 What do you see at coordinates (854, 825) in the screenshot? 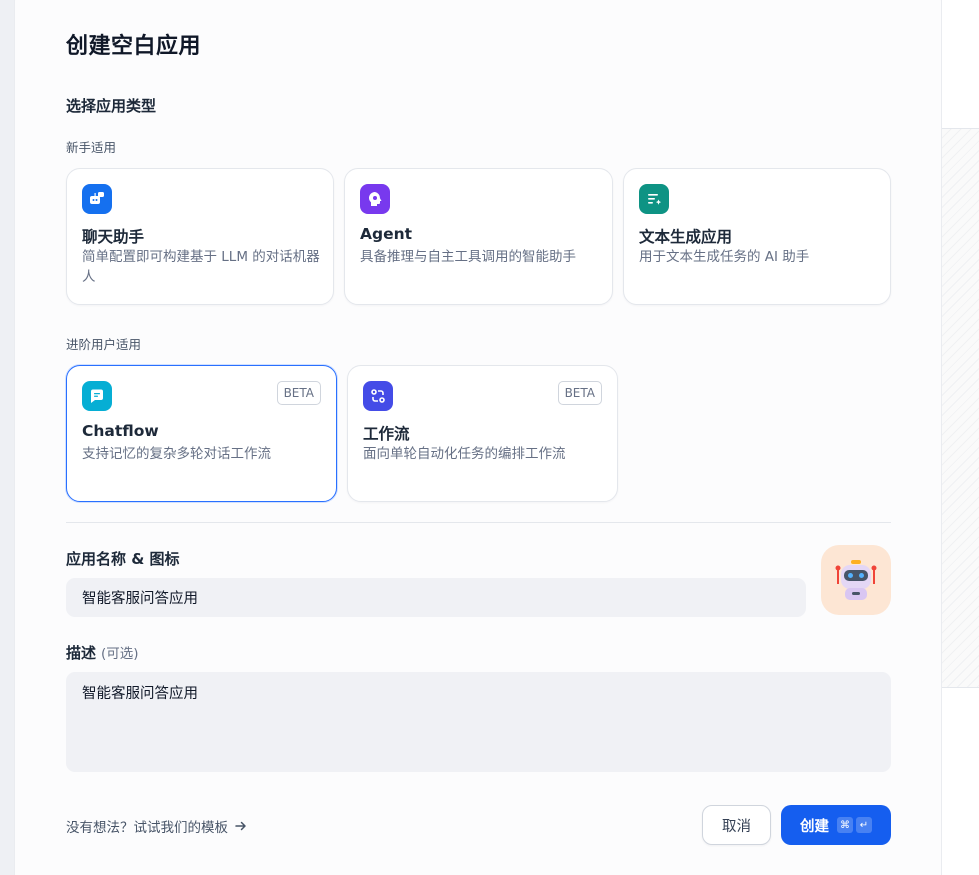
I see `shortcut-keys: ⌘ ↵` at bounding box center [854, 825].